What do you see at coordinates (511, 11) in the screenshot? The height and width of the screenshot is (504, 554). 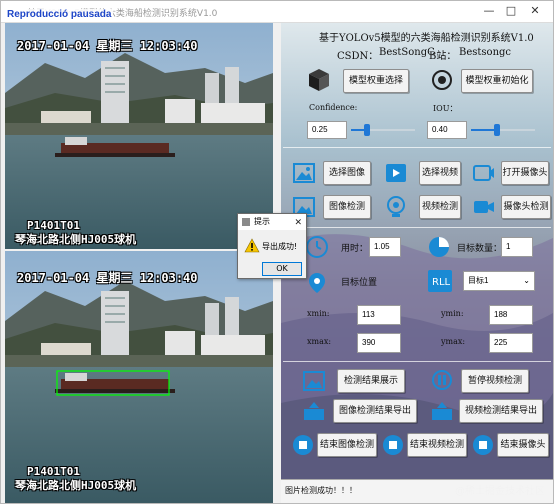 I see `maximize-button: □` at bounding box center [511, 11].